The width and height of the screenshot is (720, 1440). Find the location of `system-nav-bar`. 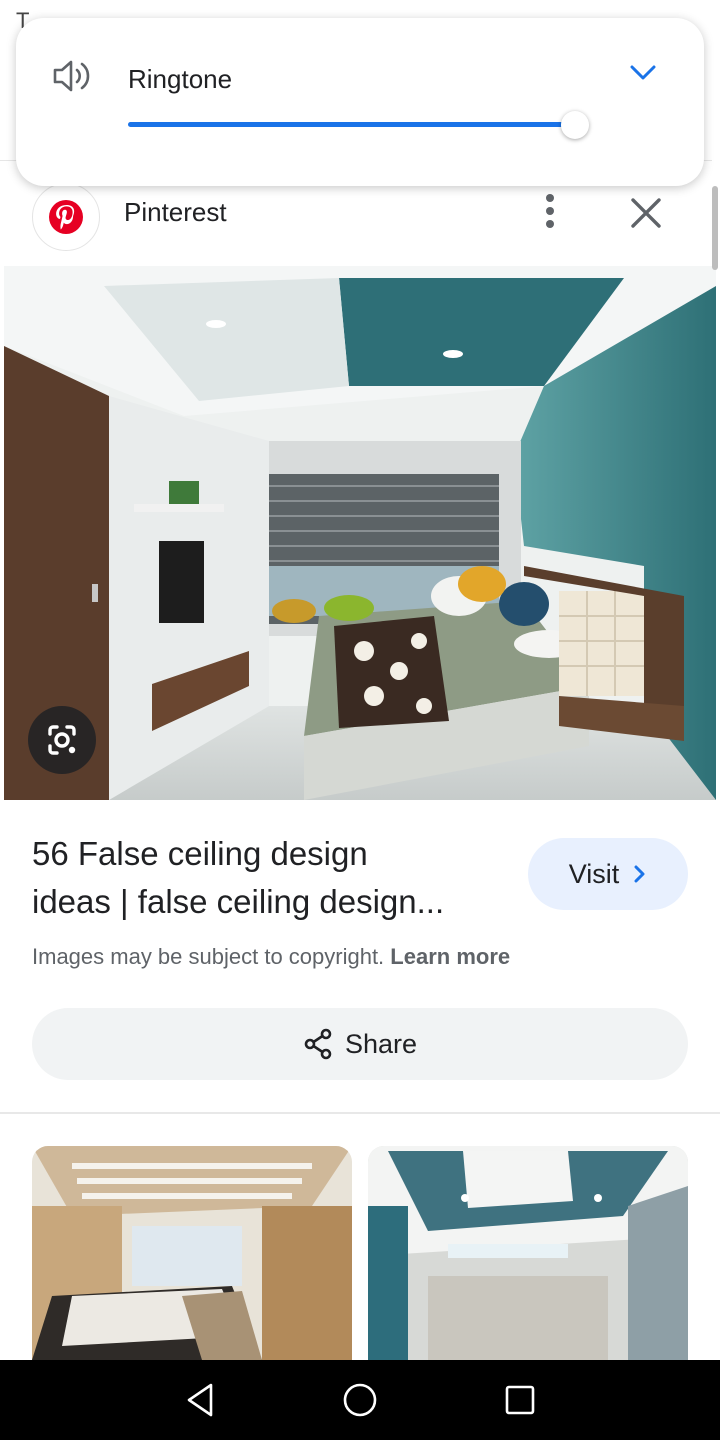

system-nav-bar is located at coordinates (360, 1400).